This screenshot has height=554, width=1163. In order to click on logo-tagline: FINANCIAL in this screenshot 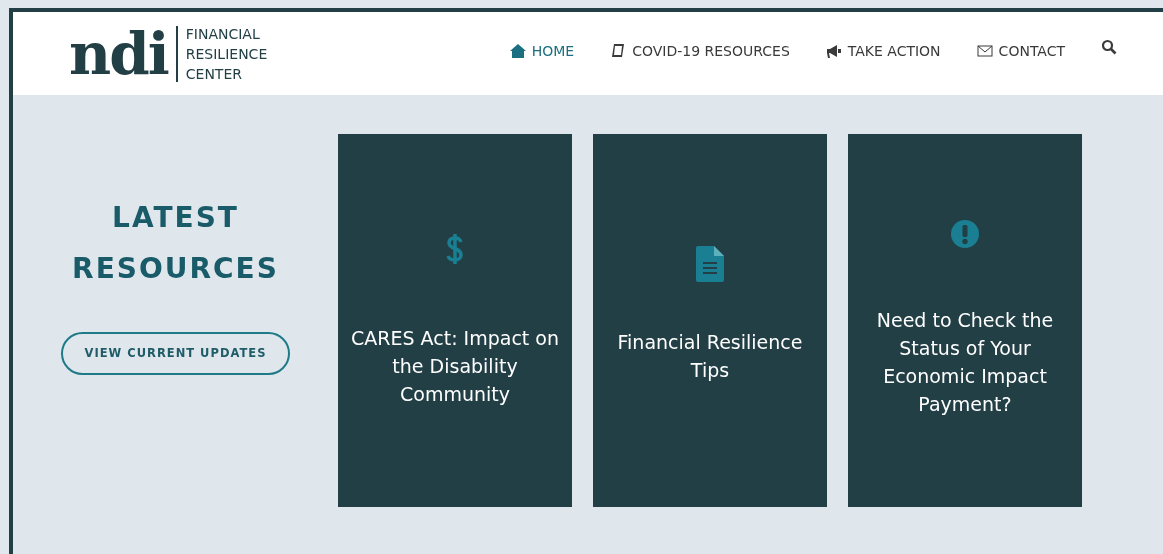, I will do `click(223, 34)`.